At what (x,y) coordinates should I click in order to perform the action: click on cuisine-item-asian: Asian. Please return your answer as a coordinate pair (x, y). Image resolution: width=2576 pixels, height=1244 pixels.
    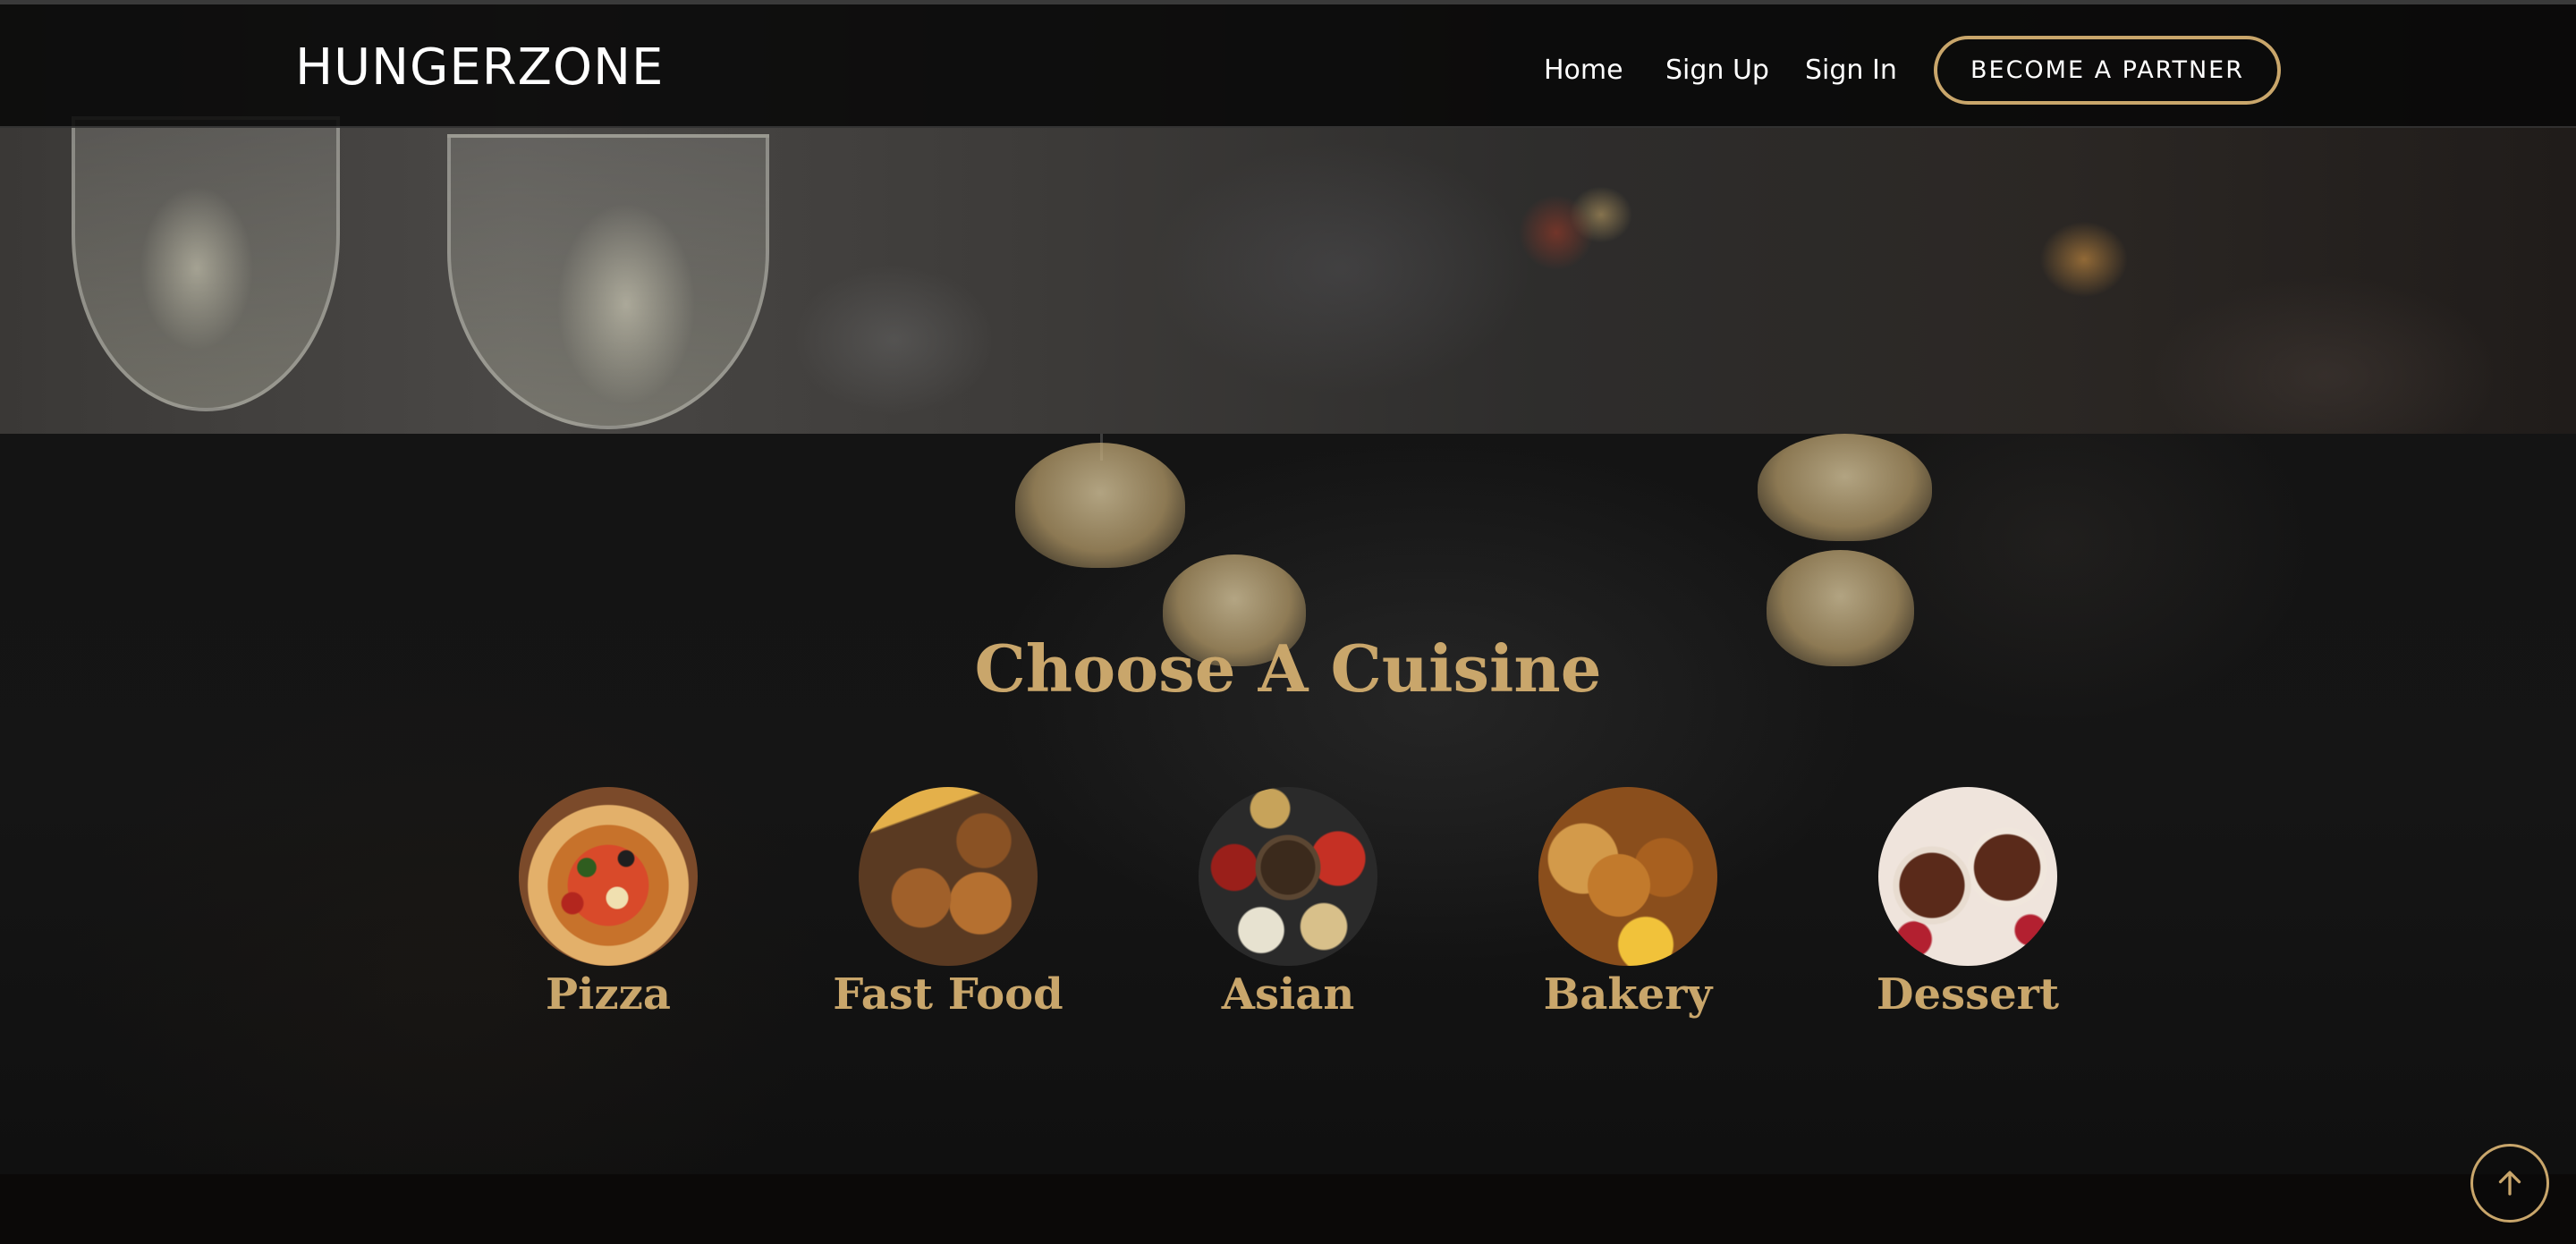
    Looking at the image, I should click on (1288, 903).